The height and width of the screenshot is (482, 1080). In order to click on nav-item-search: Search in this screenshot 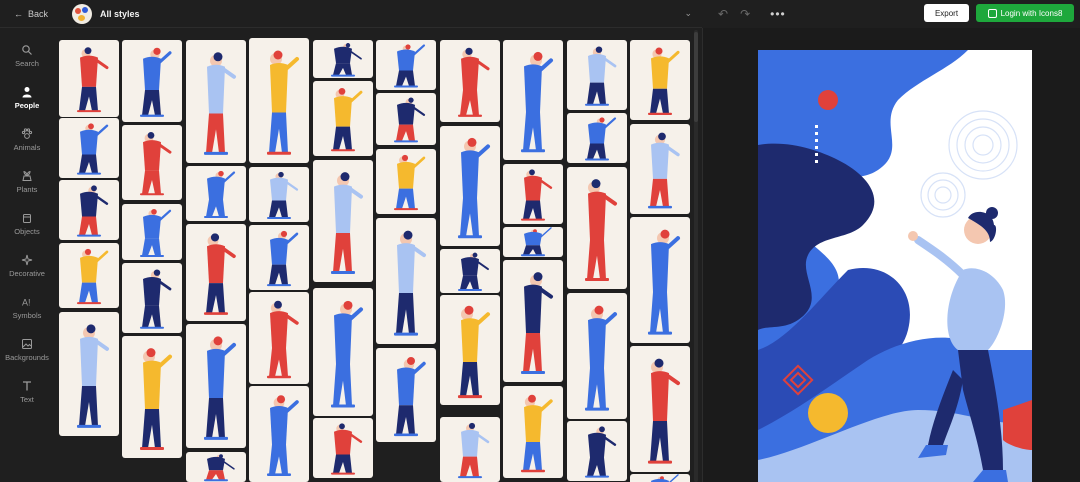, I will do `click(27, 56)`.